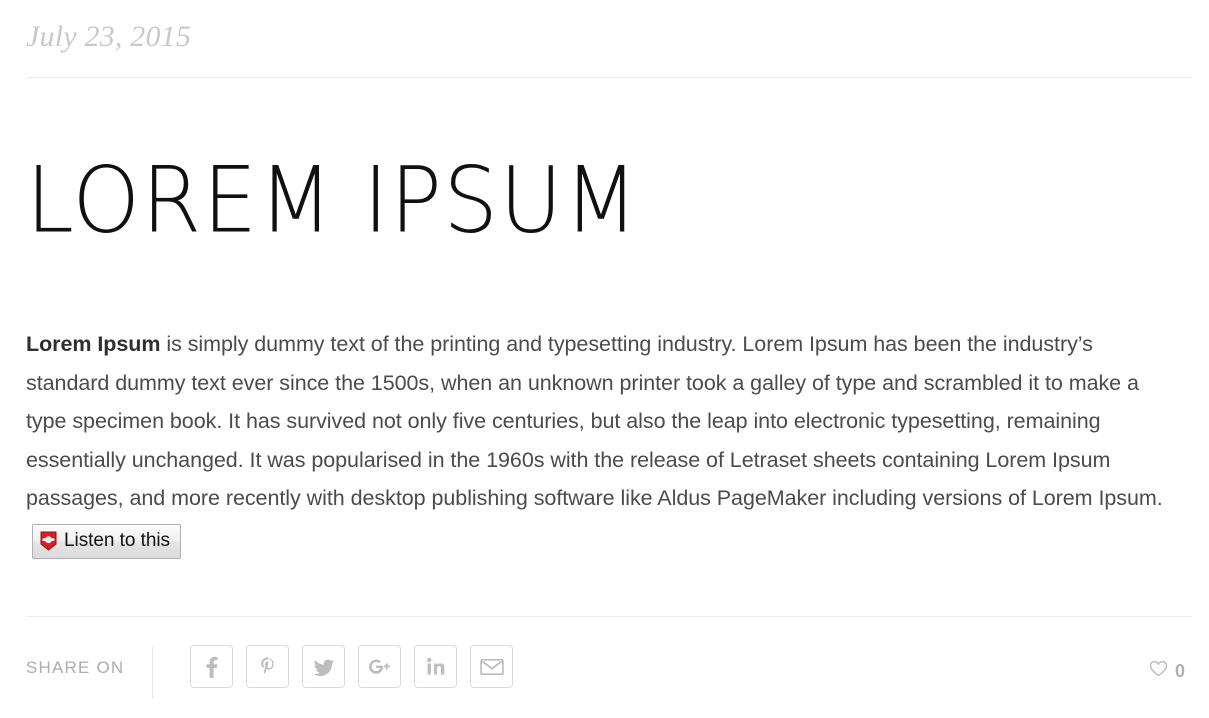 This screenshot has width=1209, height=718. Describe the element at coordinates (48, 541) in the screenshot. I see `readspeaker-shield-icon` at that location.